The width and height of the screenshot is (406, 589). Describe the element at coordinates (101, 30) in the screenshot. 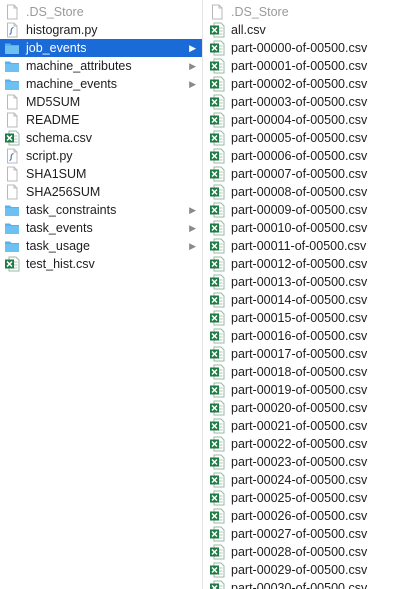

I see `file-item-histogram-py: histogram.py` at that location.